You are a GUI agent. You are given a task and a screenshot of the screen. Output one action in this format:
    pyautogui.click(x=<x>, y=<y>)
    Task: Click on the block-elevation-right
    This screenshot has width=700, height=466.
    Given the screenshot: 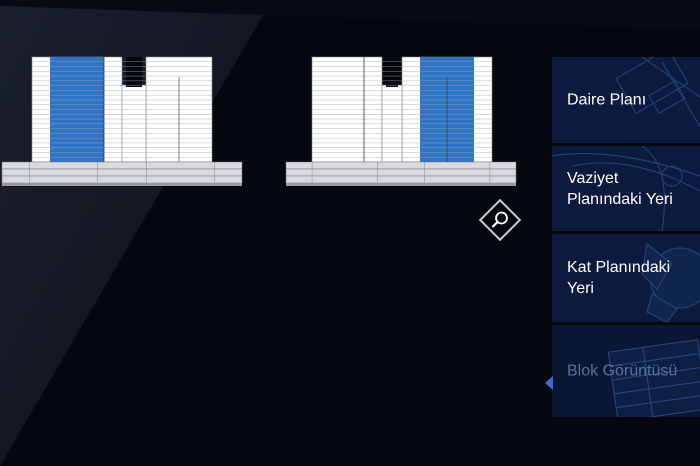 What is the action you would take?
    pyautogui.click(x=401, y=120)
    